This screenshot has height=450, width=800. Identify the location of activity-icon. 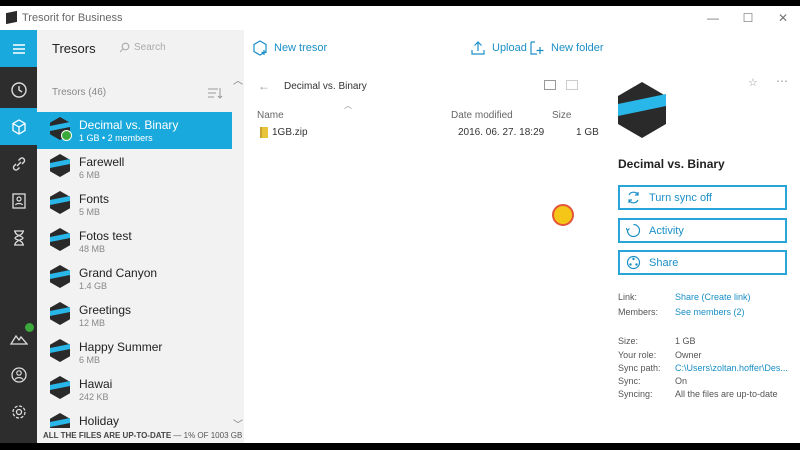
(633, 230).